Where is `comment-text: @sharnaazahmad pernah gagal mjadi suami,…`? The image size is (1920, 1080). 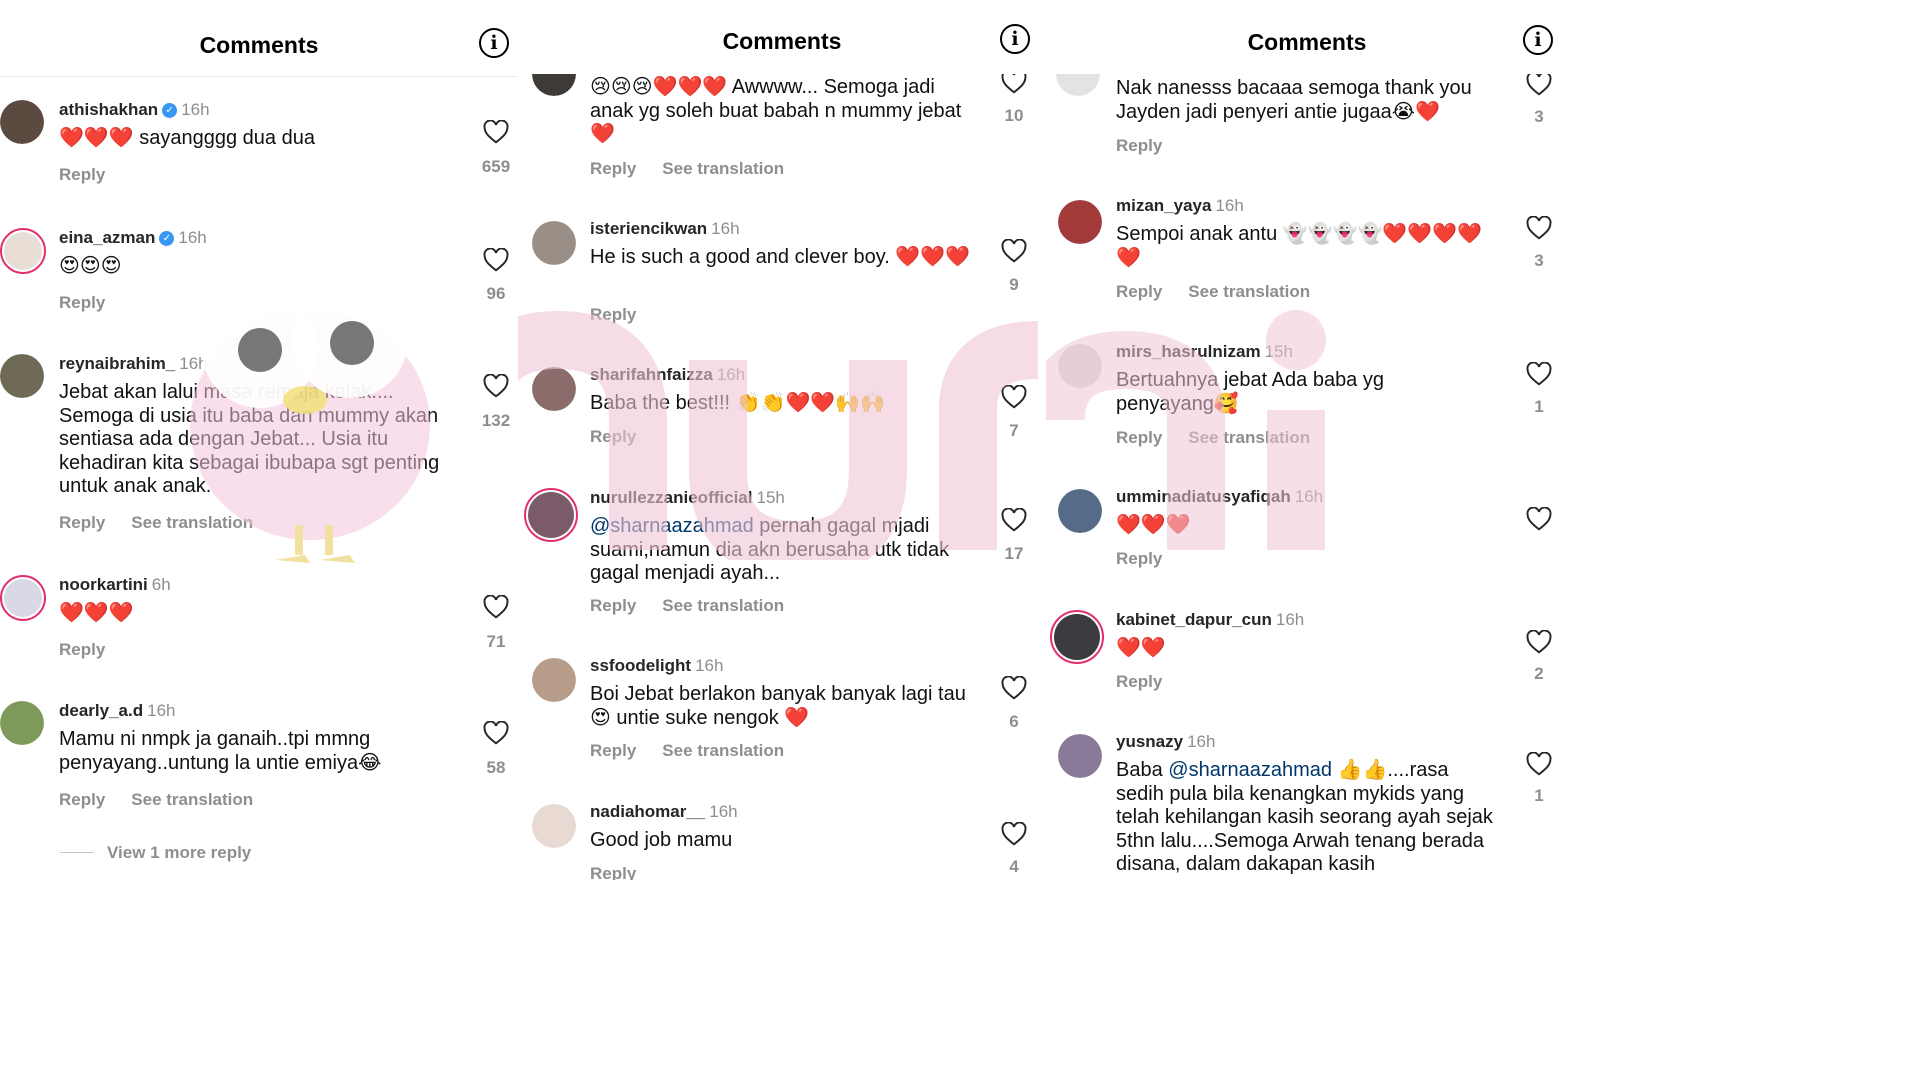
comment-text: @sharnaazahmad pernah gagal mjadi suami,… is located at coordinates (770, 549).